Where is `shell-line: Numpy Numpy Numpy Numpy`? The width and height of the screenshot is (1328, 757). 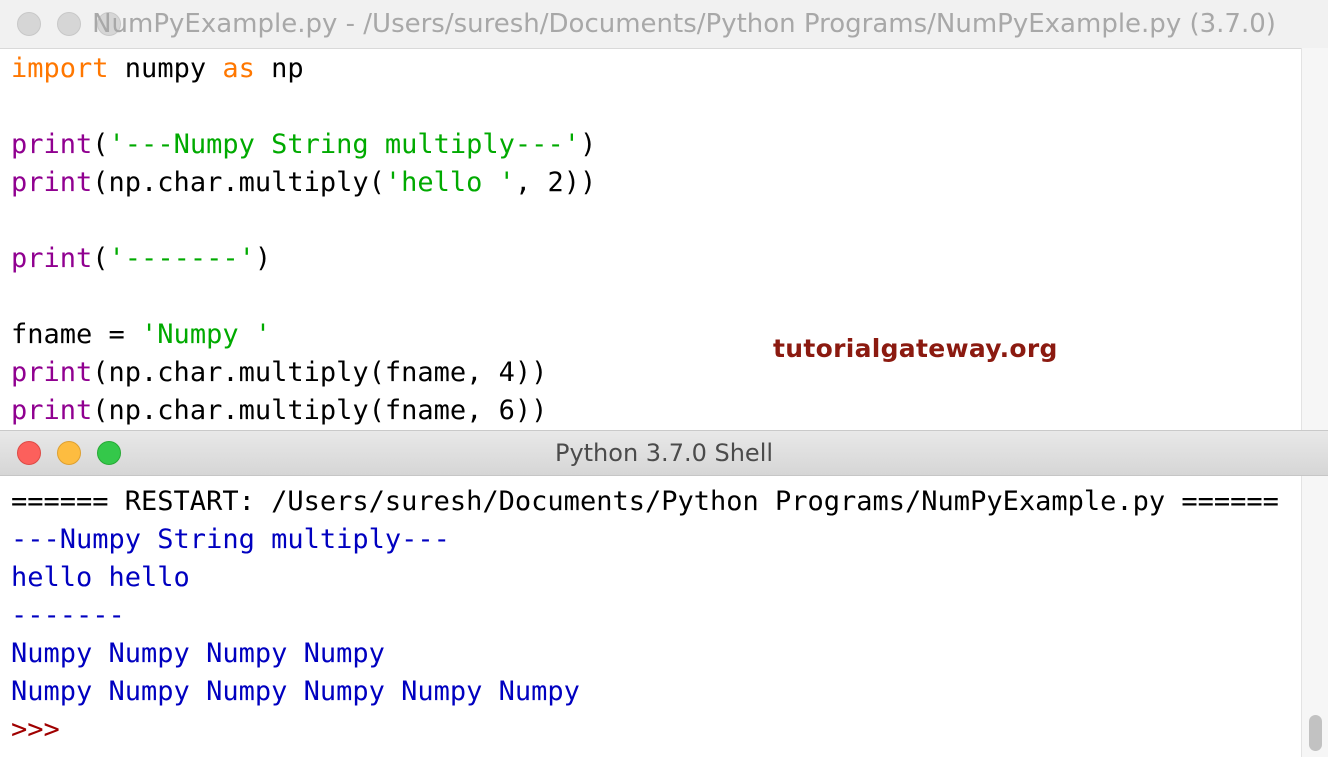 shell-line: Numpy Numpy Numpy Numpy is located at coordinates (645, 654).